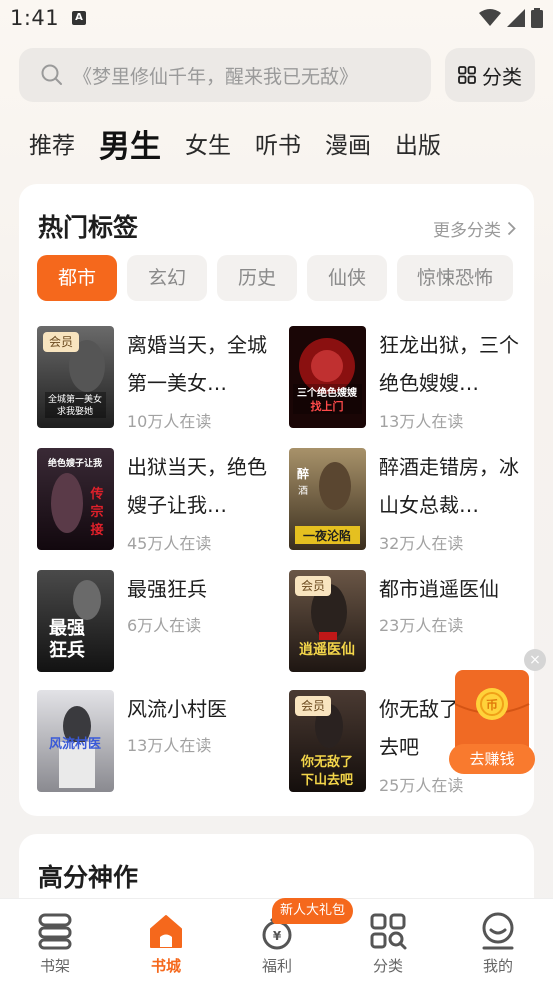 The width and height of the screenshot is (553, 984). I want to click on svg-text: 你无敌了, so click(326, 762).